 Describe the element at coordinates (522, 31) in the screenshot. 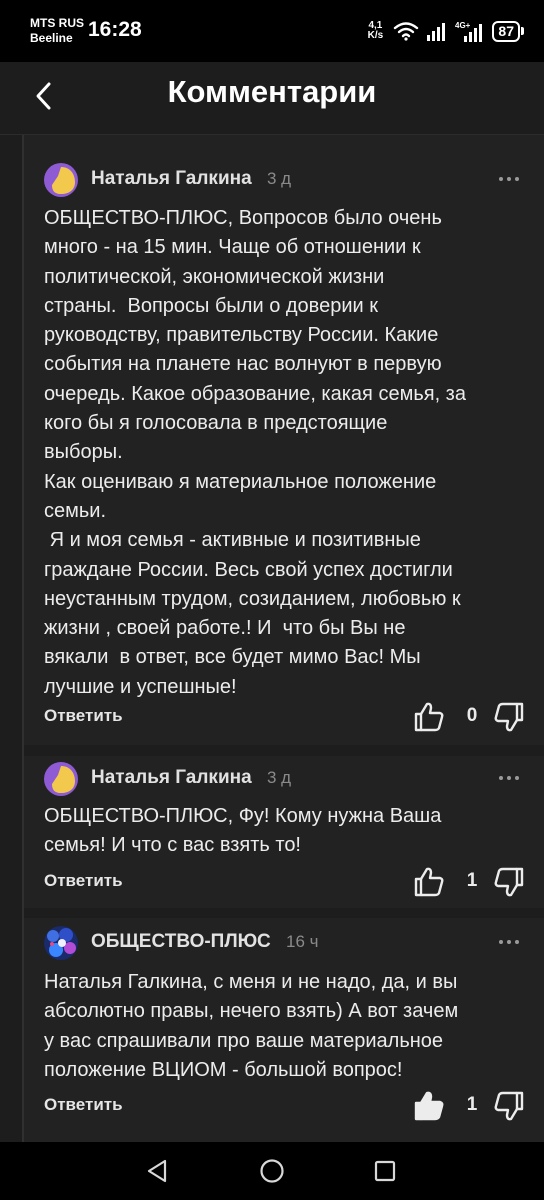

I see `battery-tip` at that location.